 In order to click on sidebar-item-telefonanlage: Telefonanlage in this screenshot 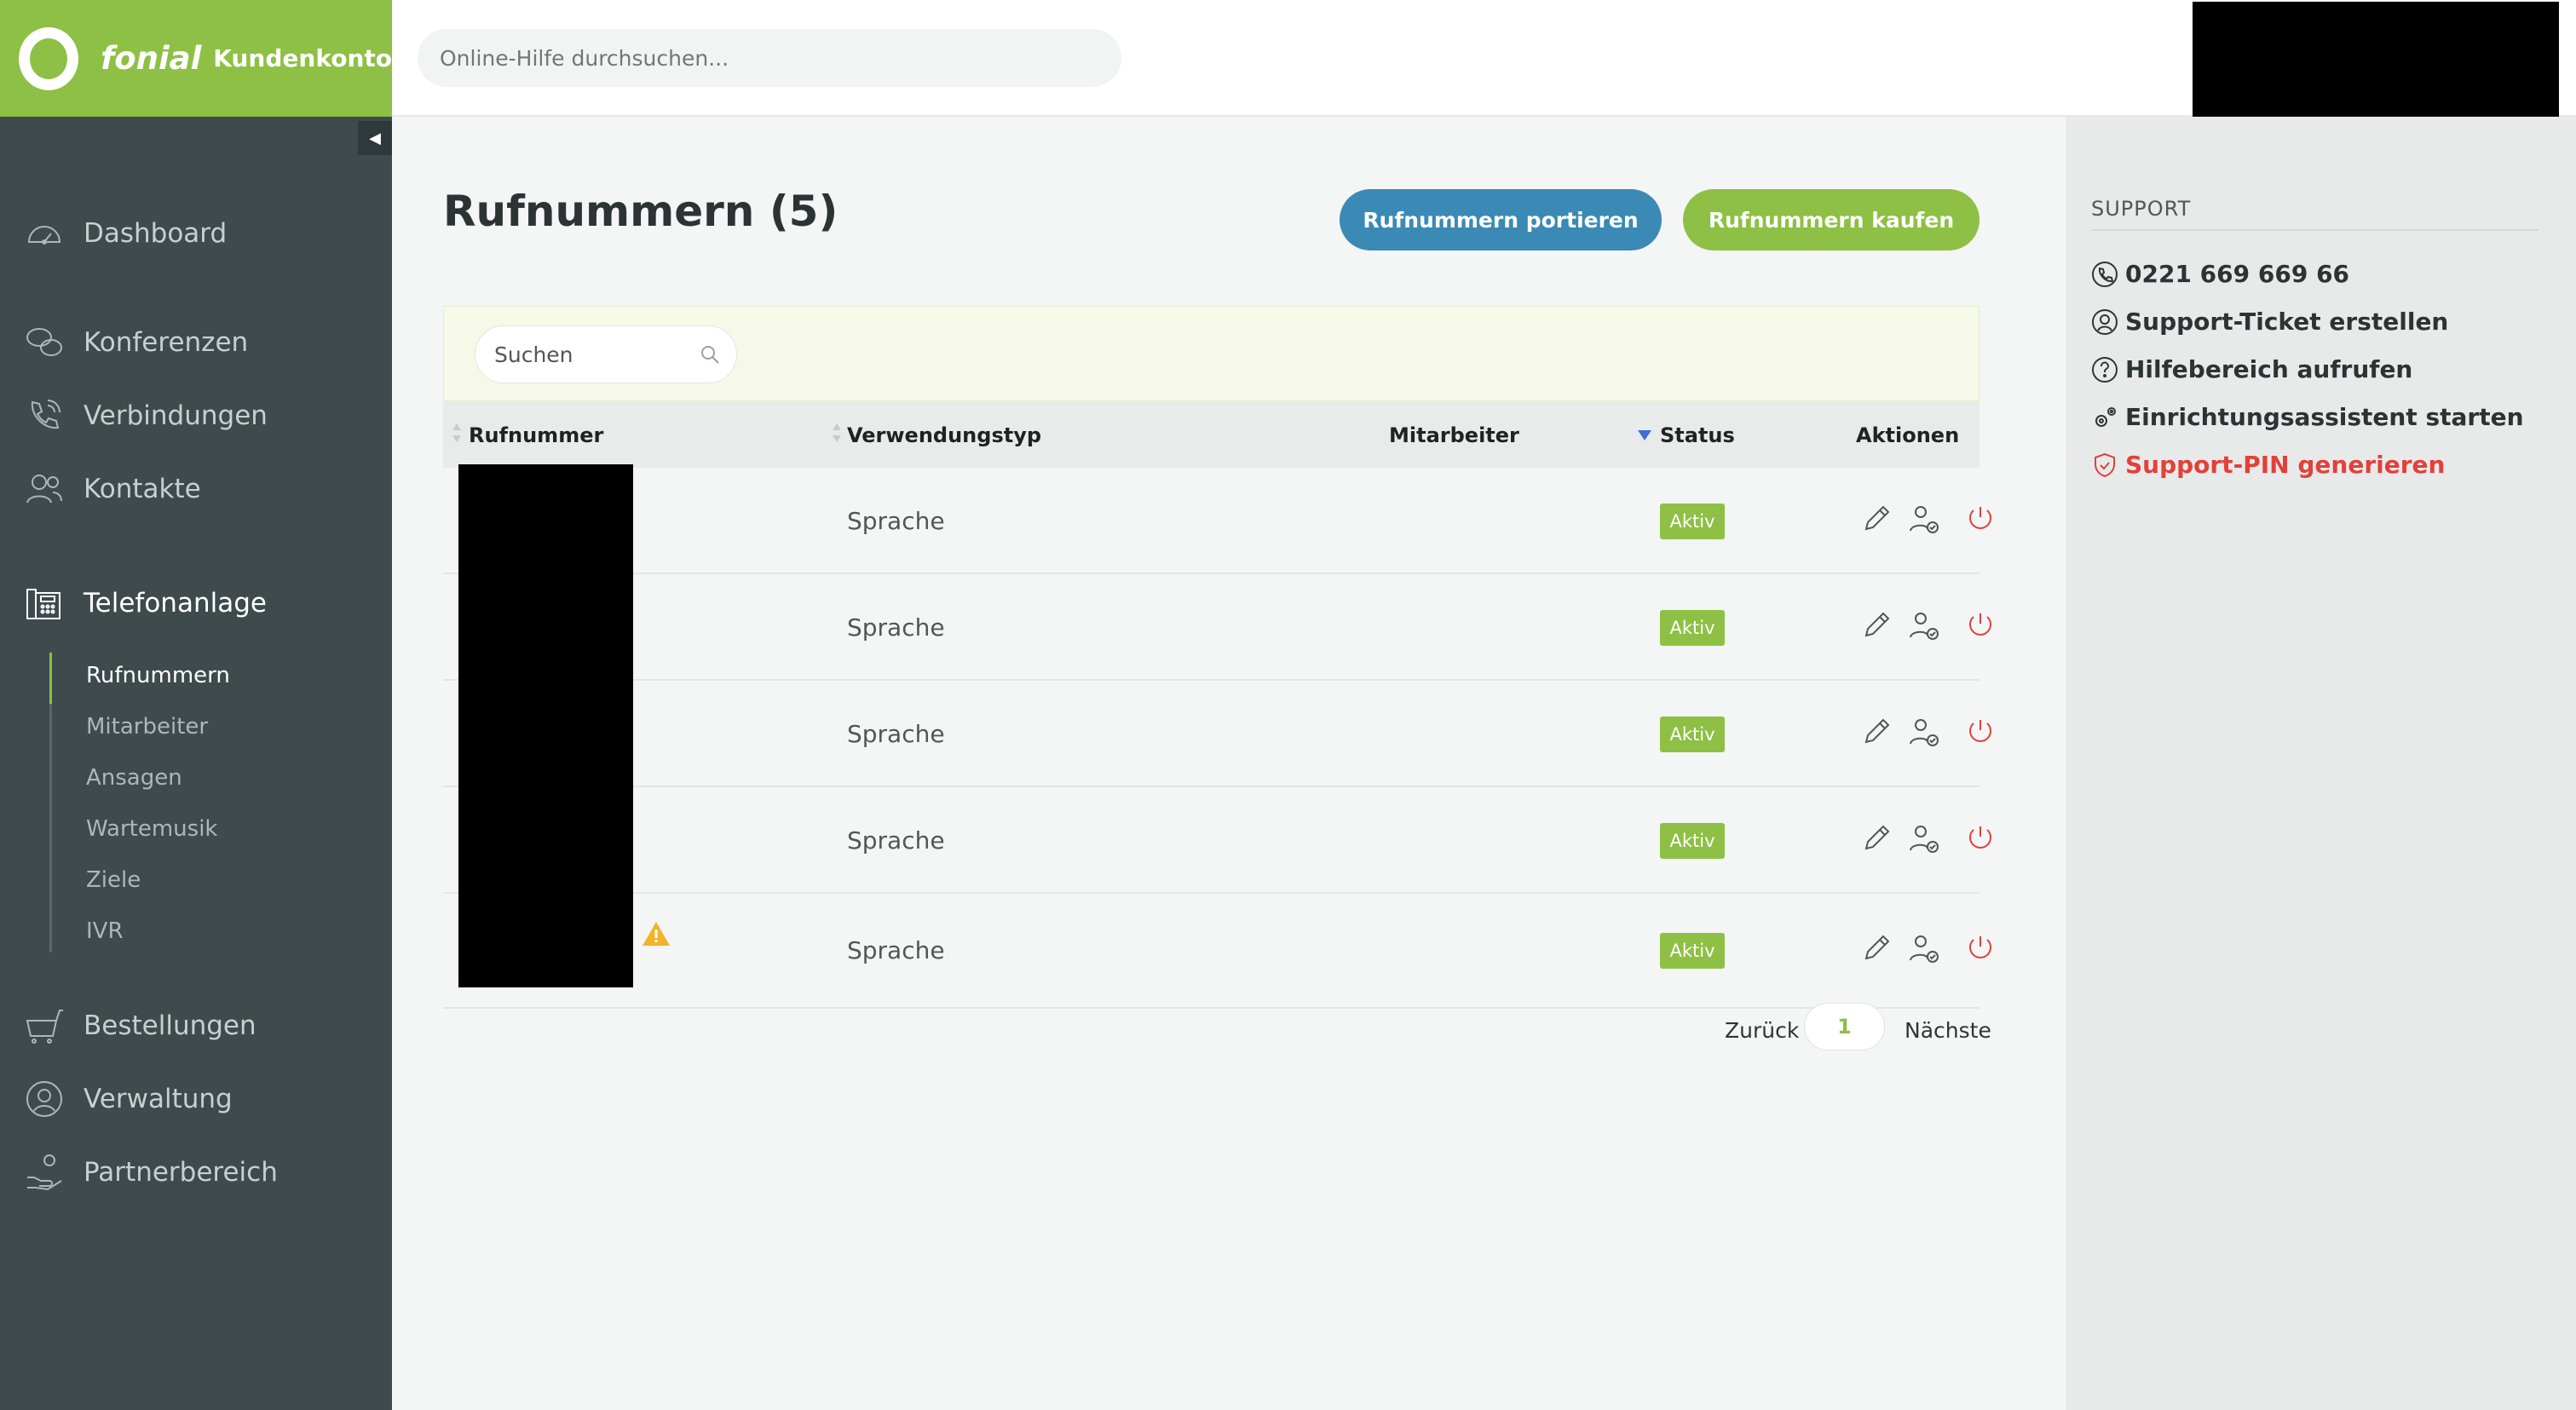, I will do `click(145, 603)`.